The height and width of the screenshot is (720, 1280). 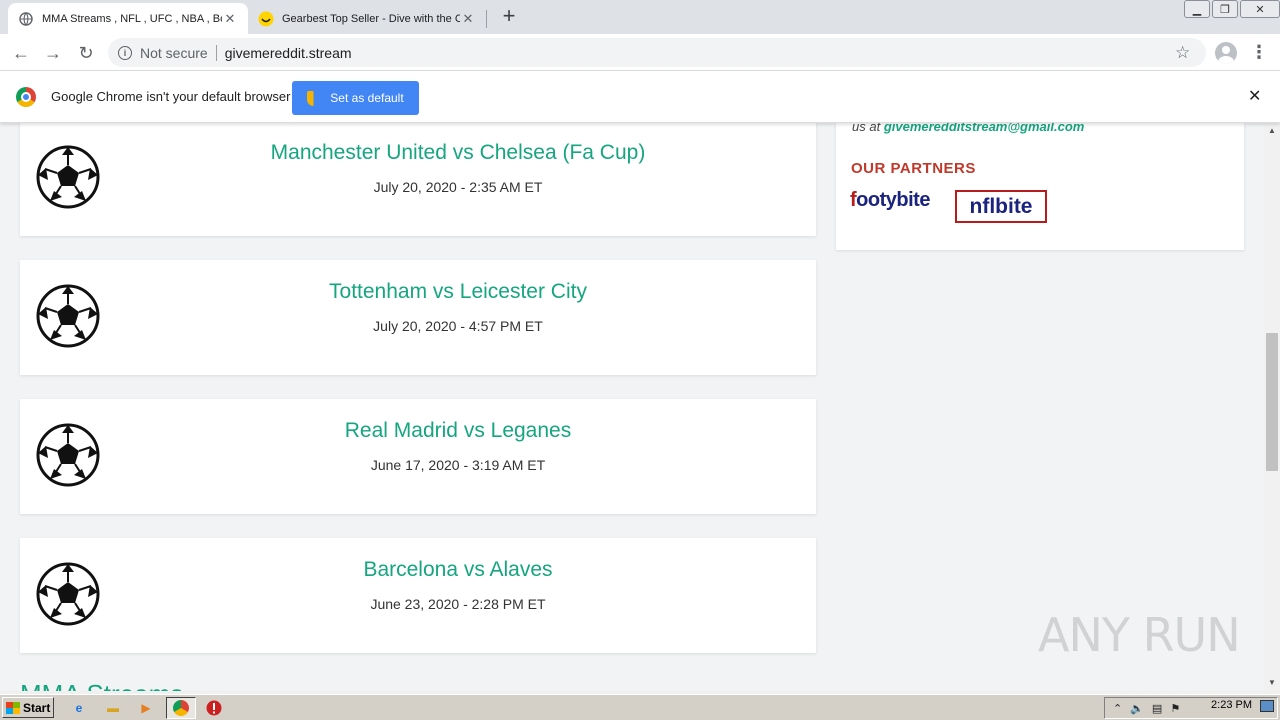 What do you see at coordinates (146, 708) in the screenshot?
I see `media-player-icon: ▶` at bounding box center [146, 708].